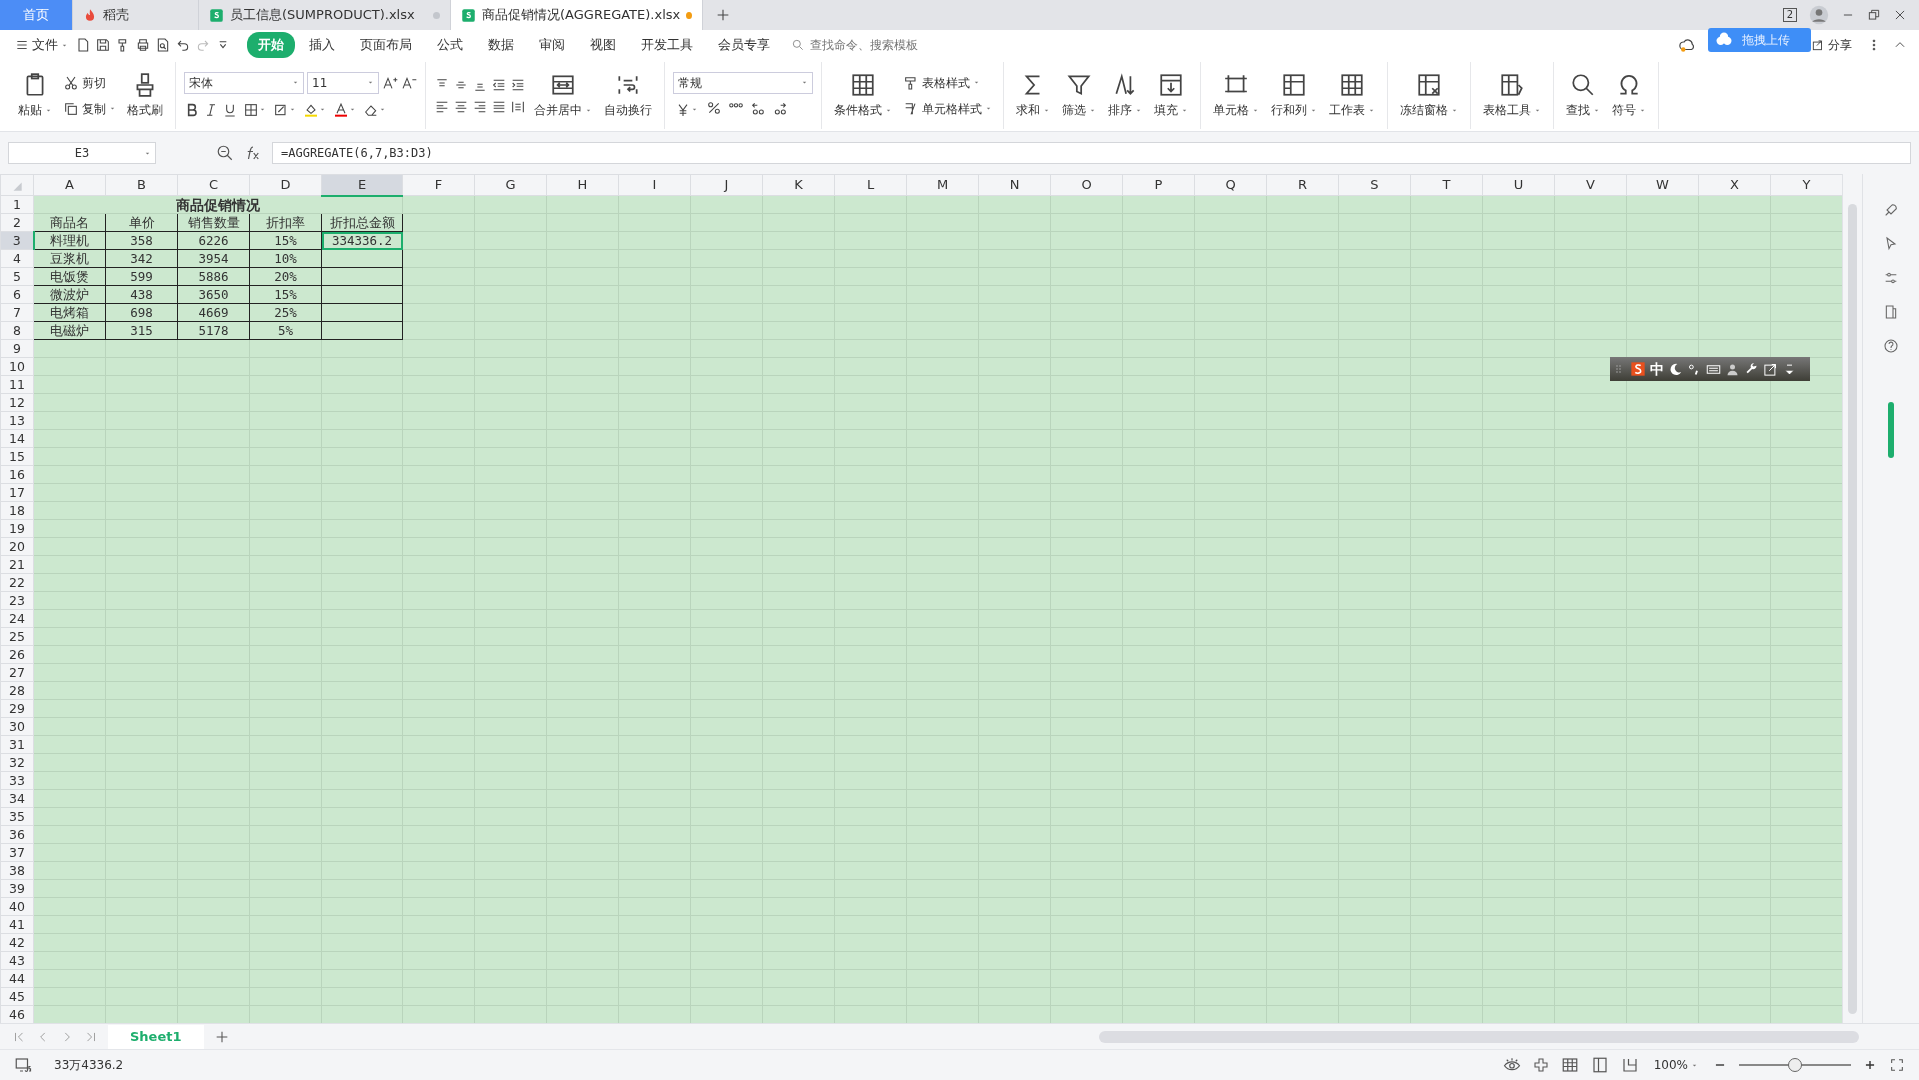 This screenshot has height=1080, width=1919. What do you see at coordinates (143, 45) in the screenshot?
I see `print-icon` at bounding box center [143, 45].